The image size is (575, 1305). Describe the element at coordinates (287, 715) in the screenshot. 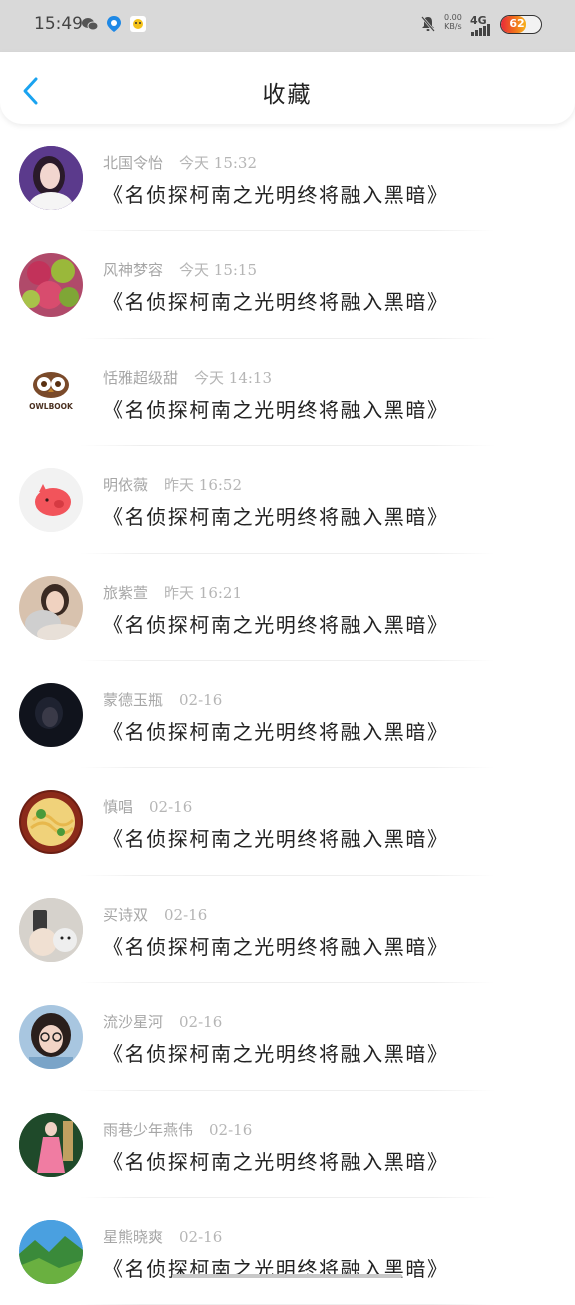

I see `list-item: 蒙德玉瓶 02-16 《名侦探柯南之光明终将融入黑暗》` at that location.